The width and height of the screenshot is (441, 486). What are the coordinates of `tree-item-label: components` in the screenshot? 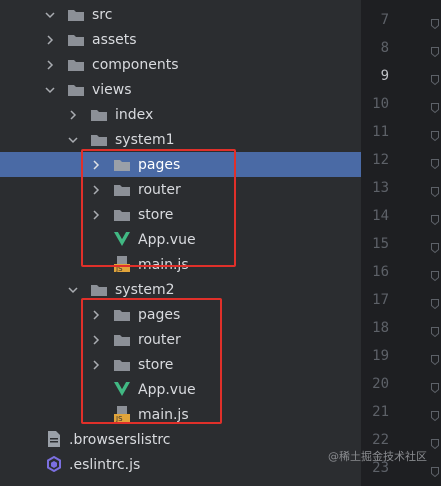 It's located at (135, 64).